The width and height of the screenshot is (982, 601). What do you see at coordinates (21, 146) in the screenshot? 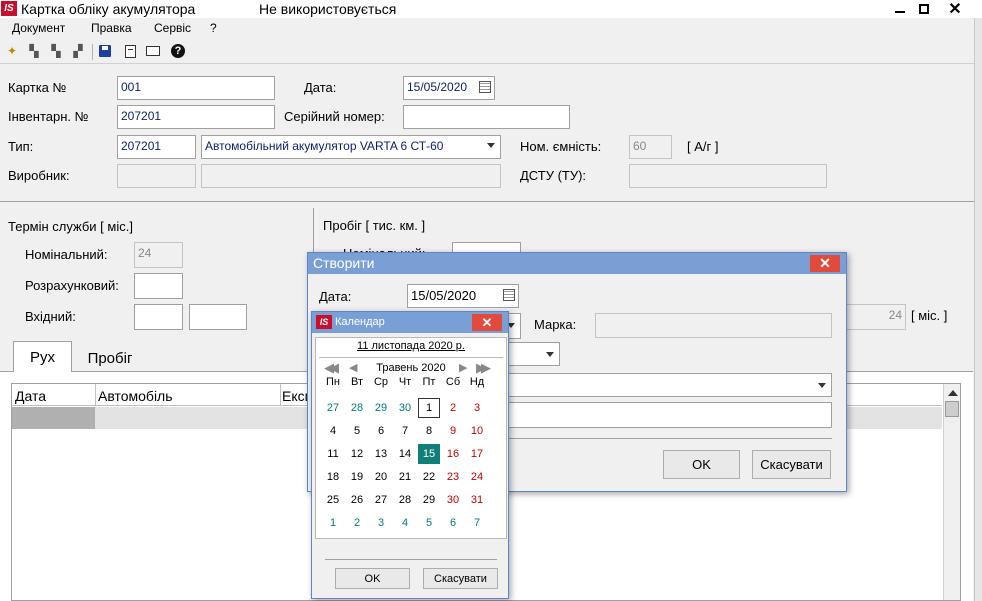
I see `type-label: Тип:` at bounding box center [21, 146].